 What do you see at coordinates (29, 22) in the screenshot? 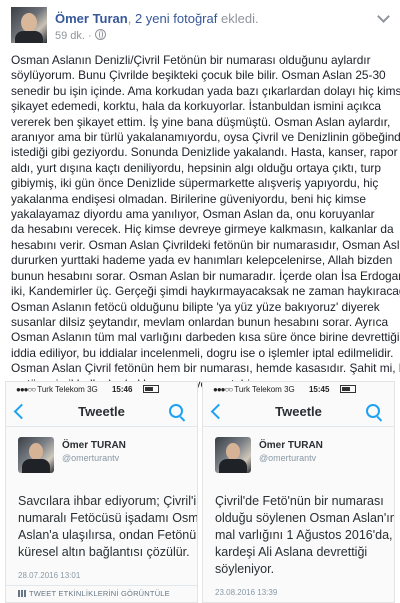
I see `avatar-face` at bounding box center [29, 22].